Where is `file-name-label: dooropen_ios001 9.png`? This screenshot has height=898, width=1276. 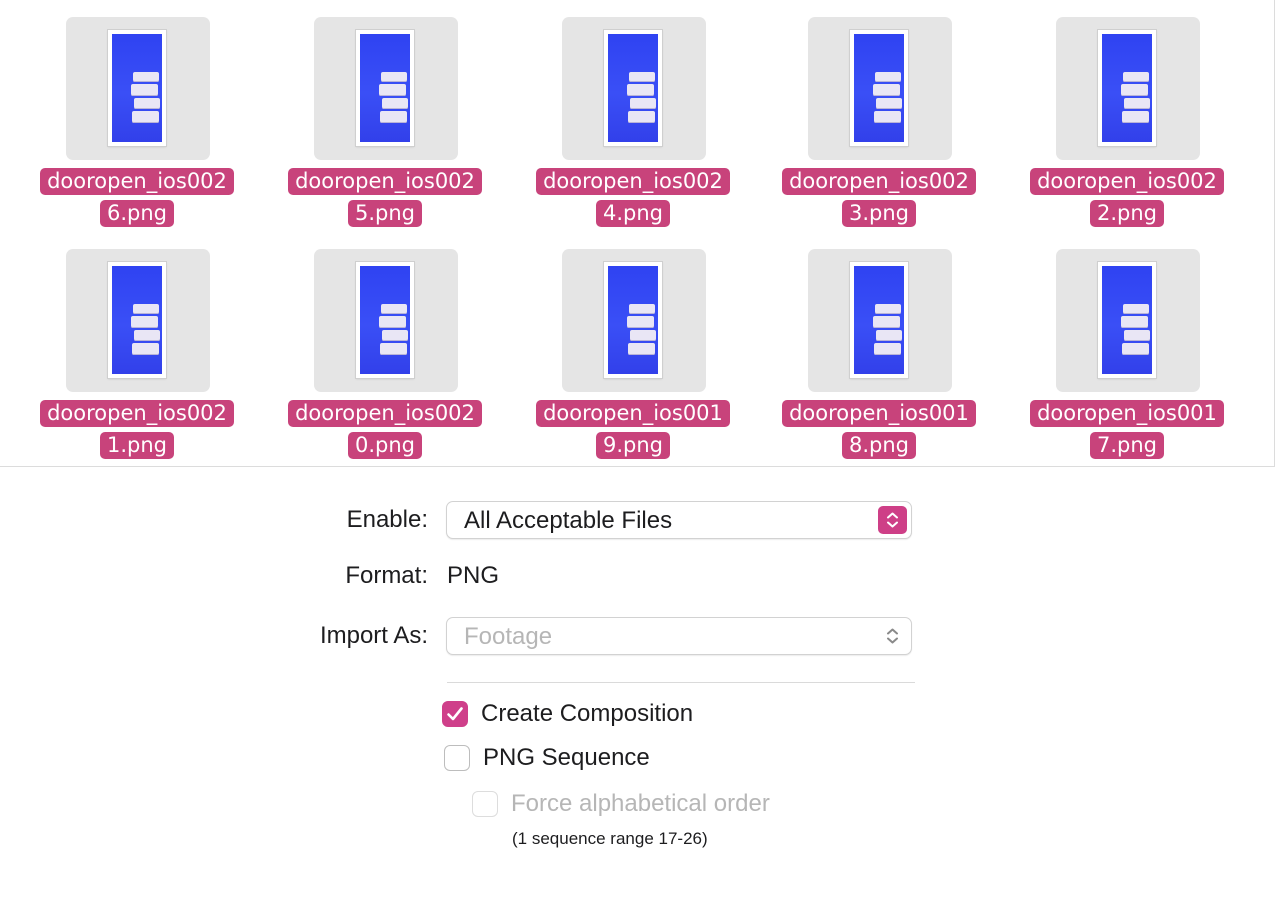 file-name-label: dooropen_ios001 9.png is located at coordinates (633, 429).